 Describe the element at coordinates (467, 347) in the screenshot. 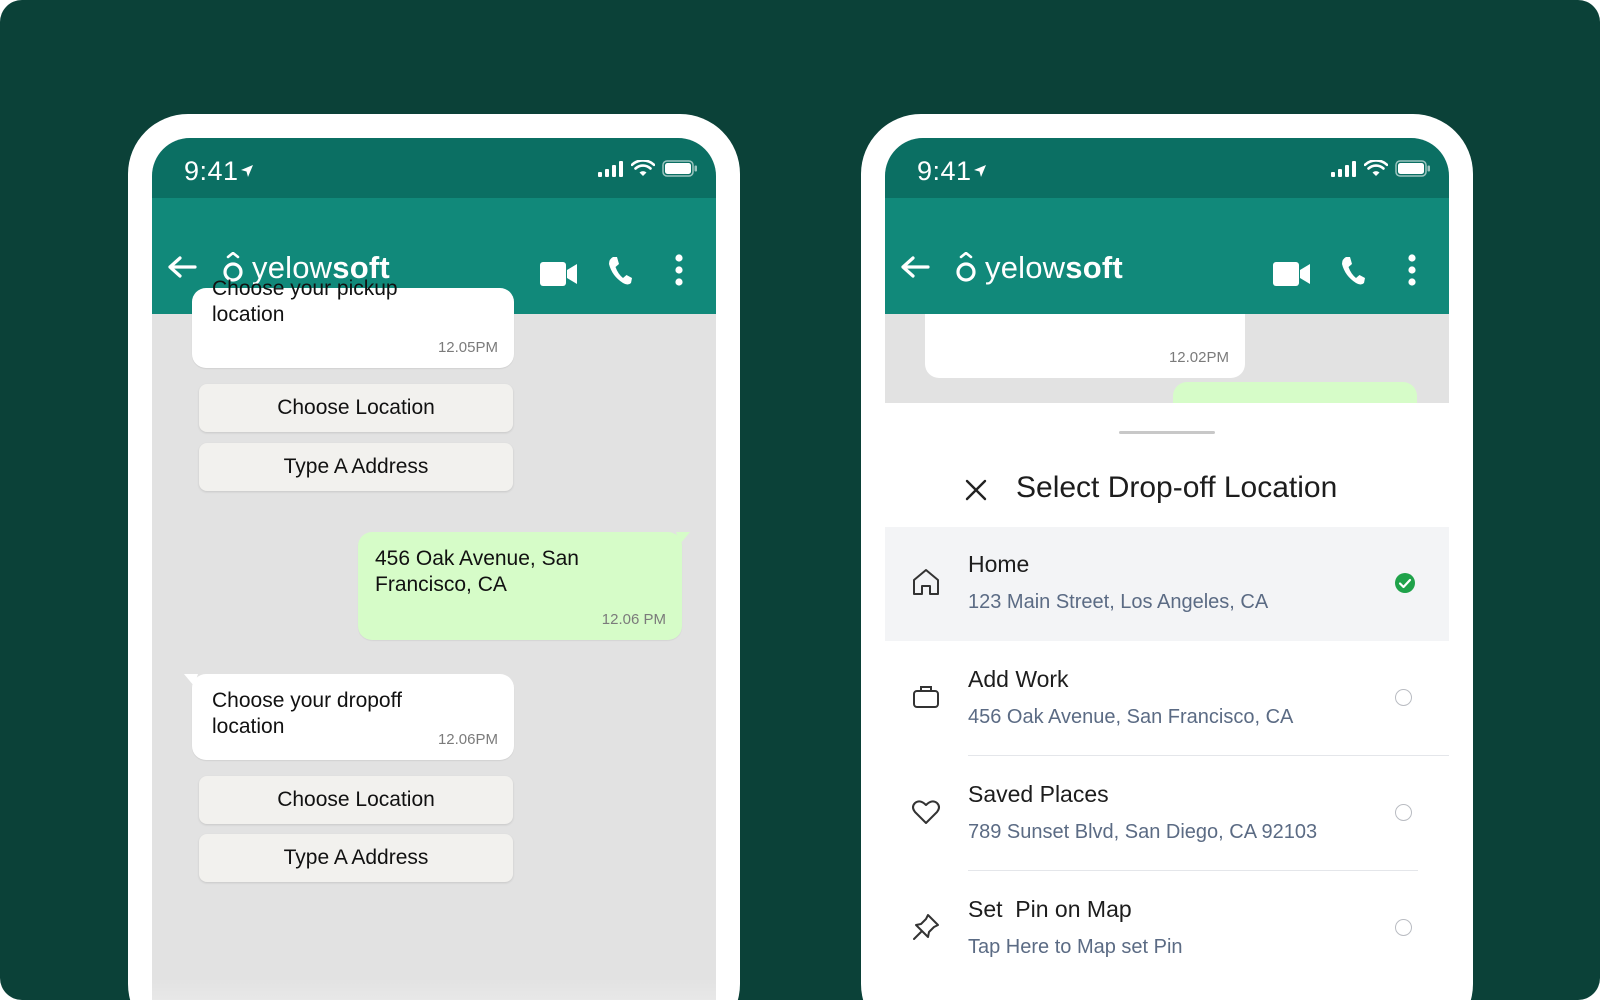

I see `message-timestamp: 12.05PM` at that location.